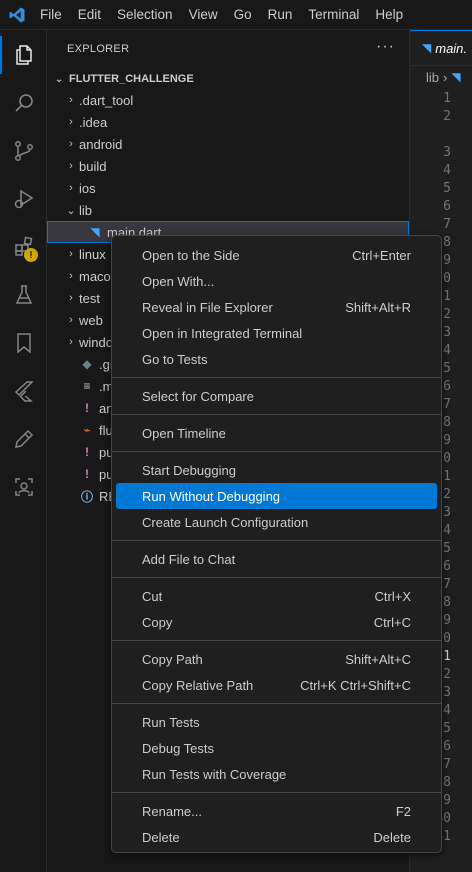  What do you see at coordinates (276, 685) in the screenshot?
I see `menu-item-copy-relative-path: Copy Relative Path Ctrl+K Ctrl+Shift+C` at bounding box center [276, 685].